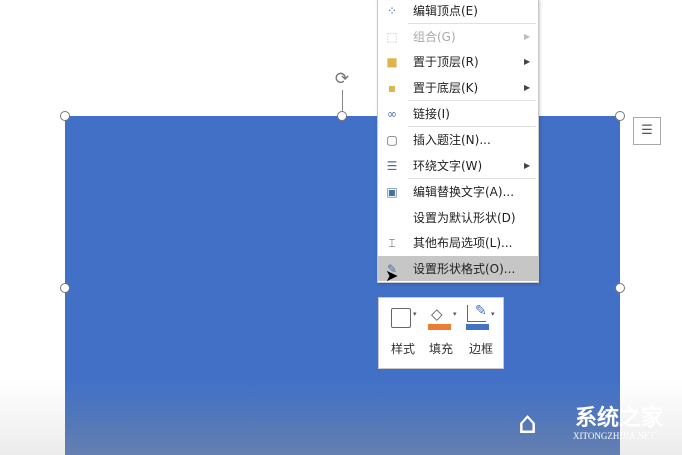 This screenshot has height=455, width=682. Describe the element at coordinates (620, 288) in the screenshot. I see `resize-handle-right` at that location.